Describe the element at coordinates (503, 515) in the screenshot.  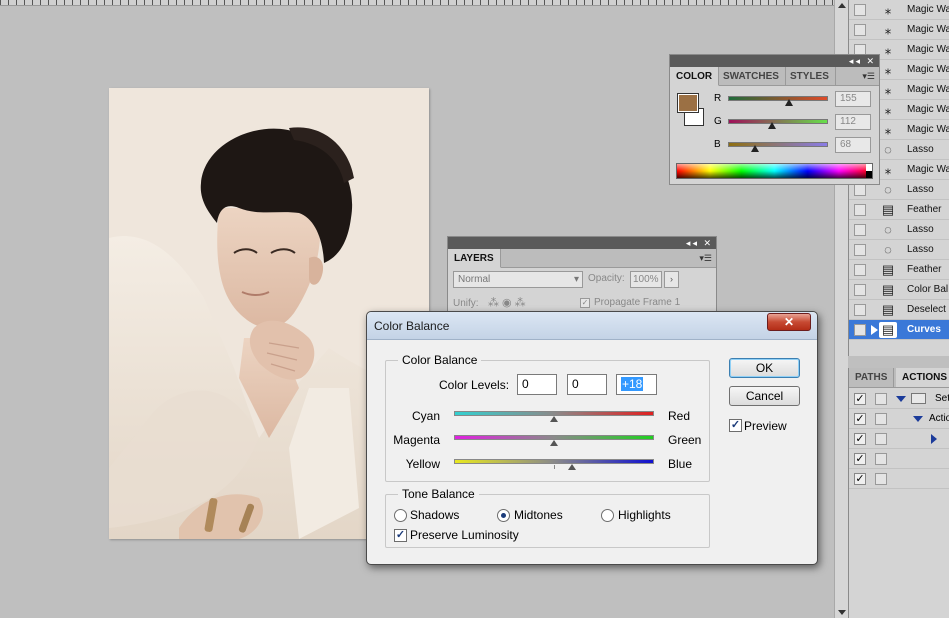
I see `midtones-radio` at that location.